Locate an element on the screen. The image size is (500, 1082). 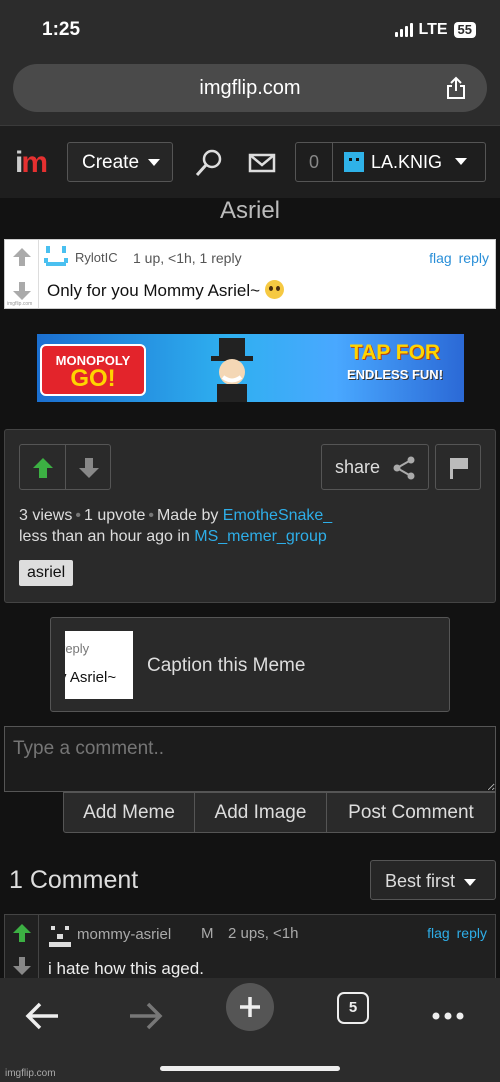
flag-icon is located at coordinates (459, 468).